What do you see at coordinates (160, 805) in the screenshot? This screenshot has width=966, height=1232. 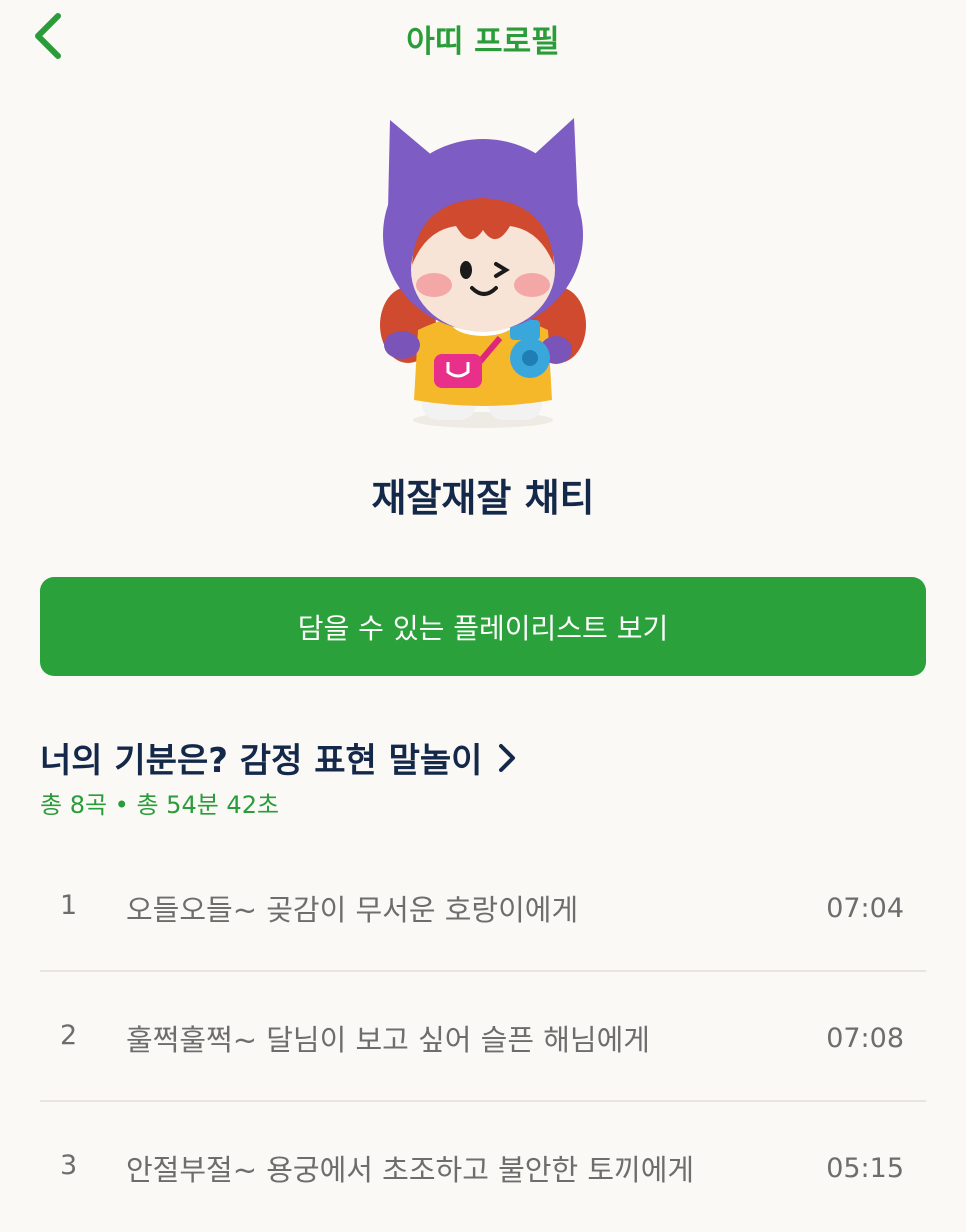 I see `section-meta: 총 8곡 • 총 54분 42초` at bounding box center [160, 805].